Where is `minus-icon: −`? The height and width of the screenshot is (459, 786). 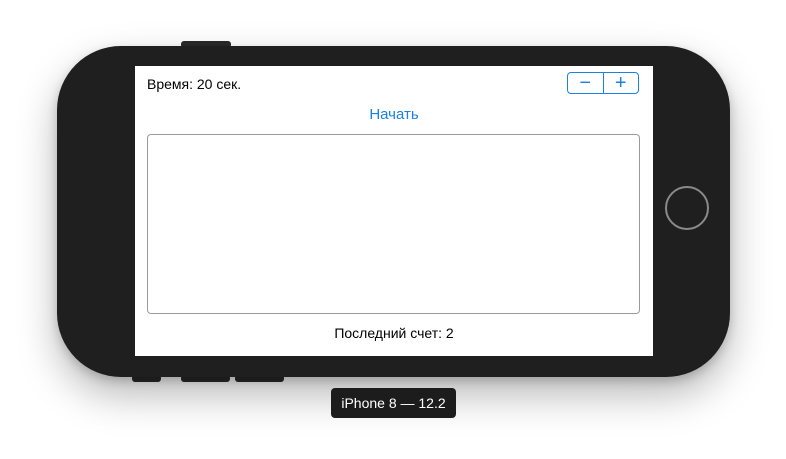 minus-icon: − is located at coordinates (585, 83).